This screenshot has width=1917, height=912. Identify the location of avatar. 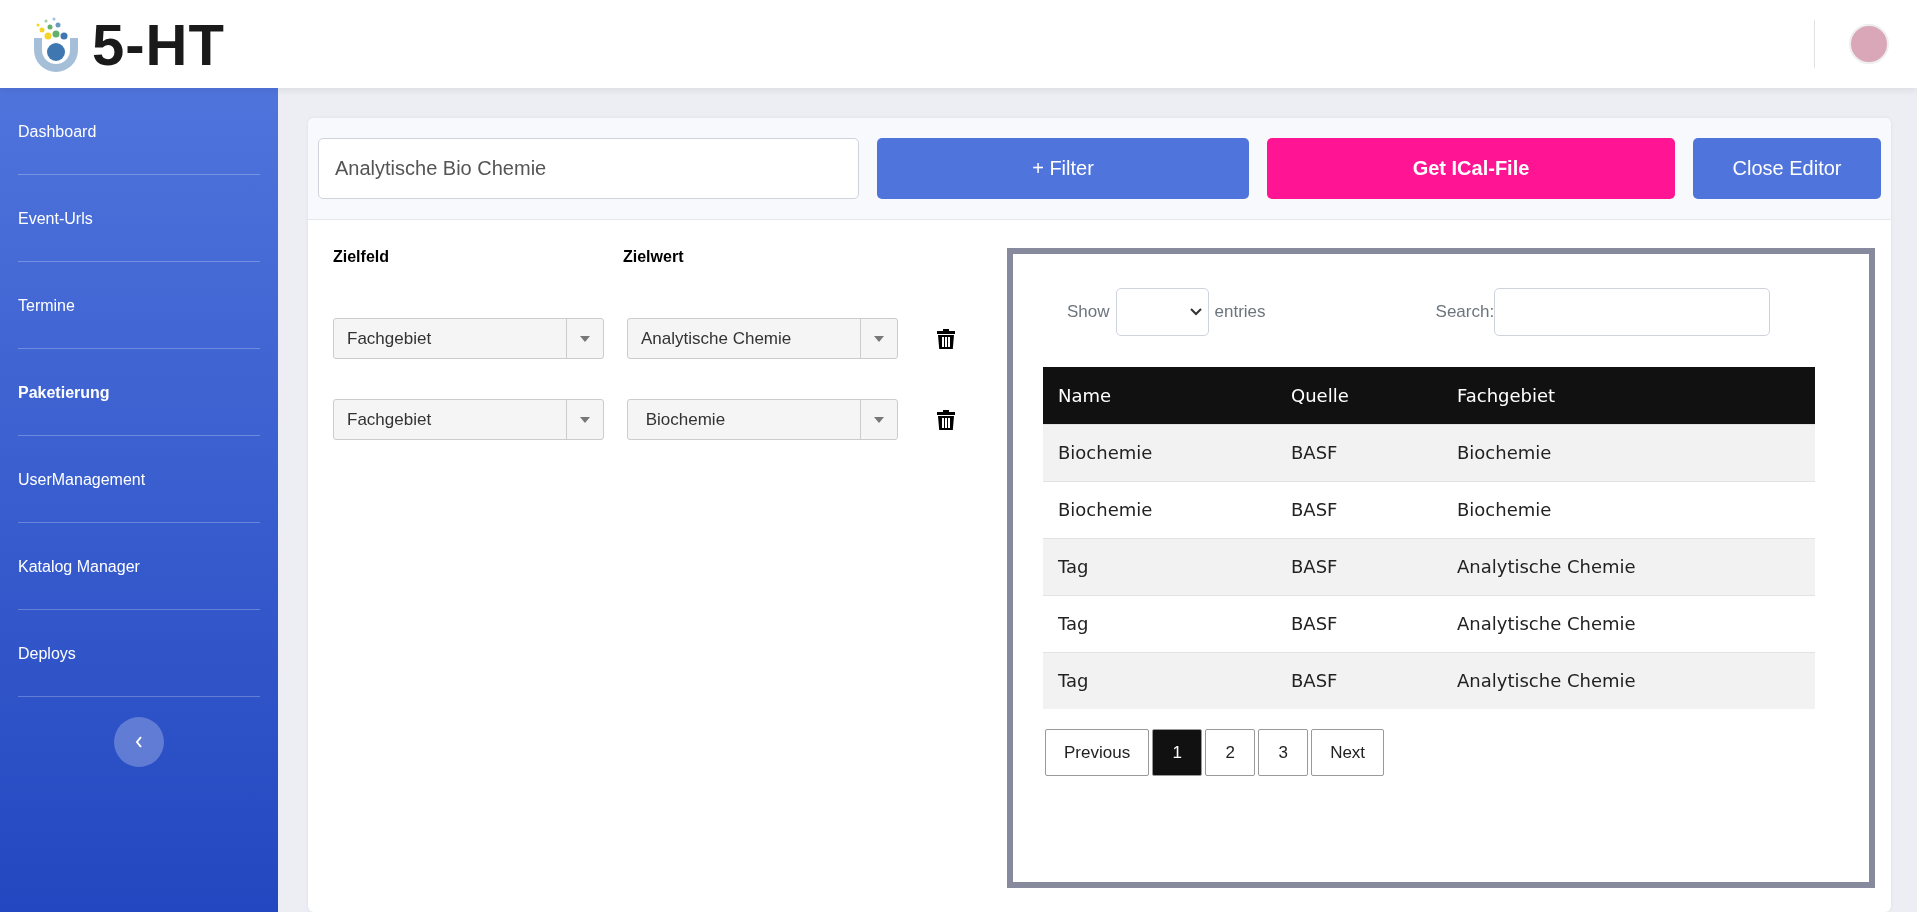
(1869, 44).